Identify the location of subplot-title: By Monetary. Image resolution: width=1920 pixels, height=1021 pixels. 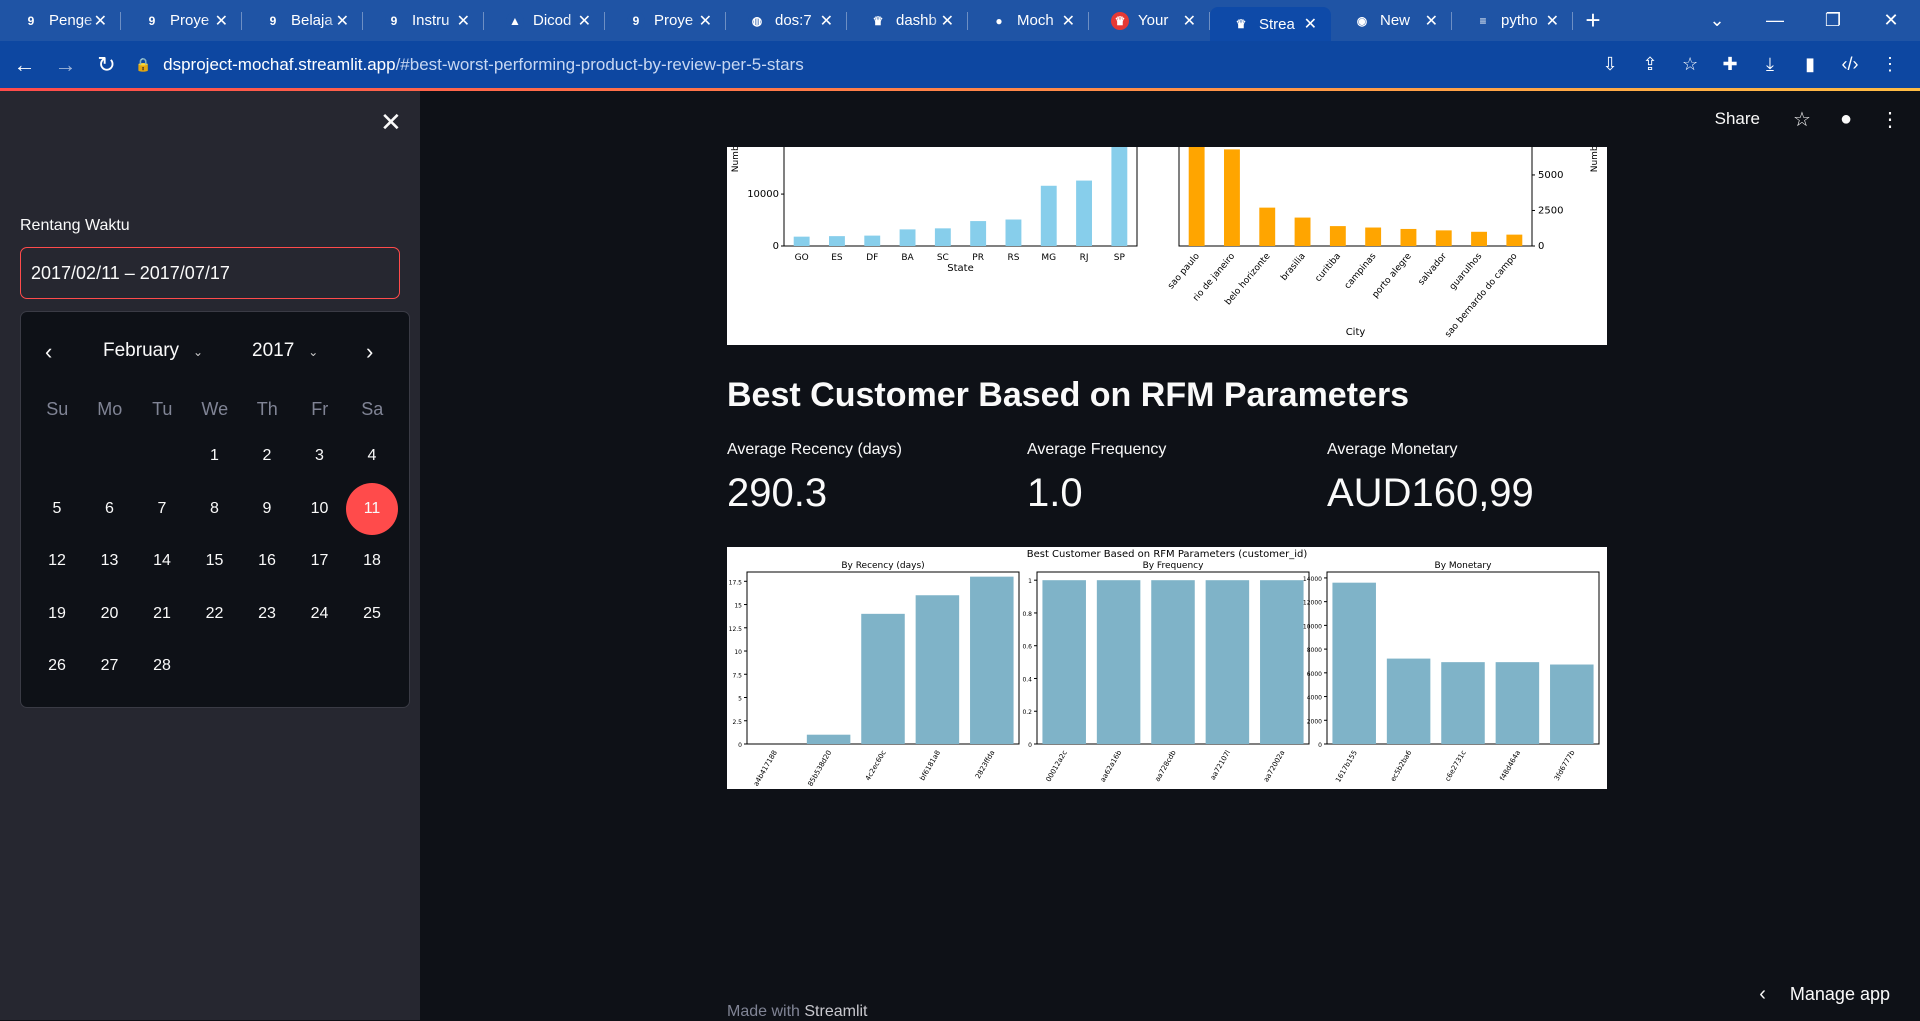
(1464, 566).